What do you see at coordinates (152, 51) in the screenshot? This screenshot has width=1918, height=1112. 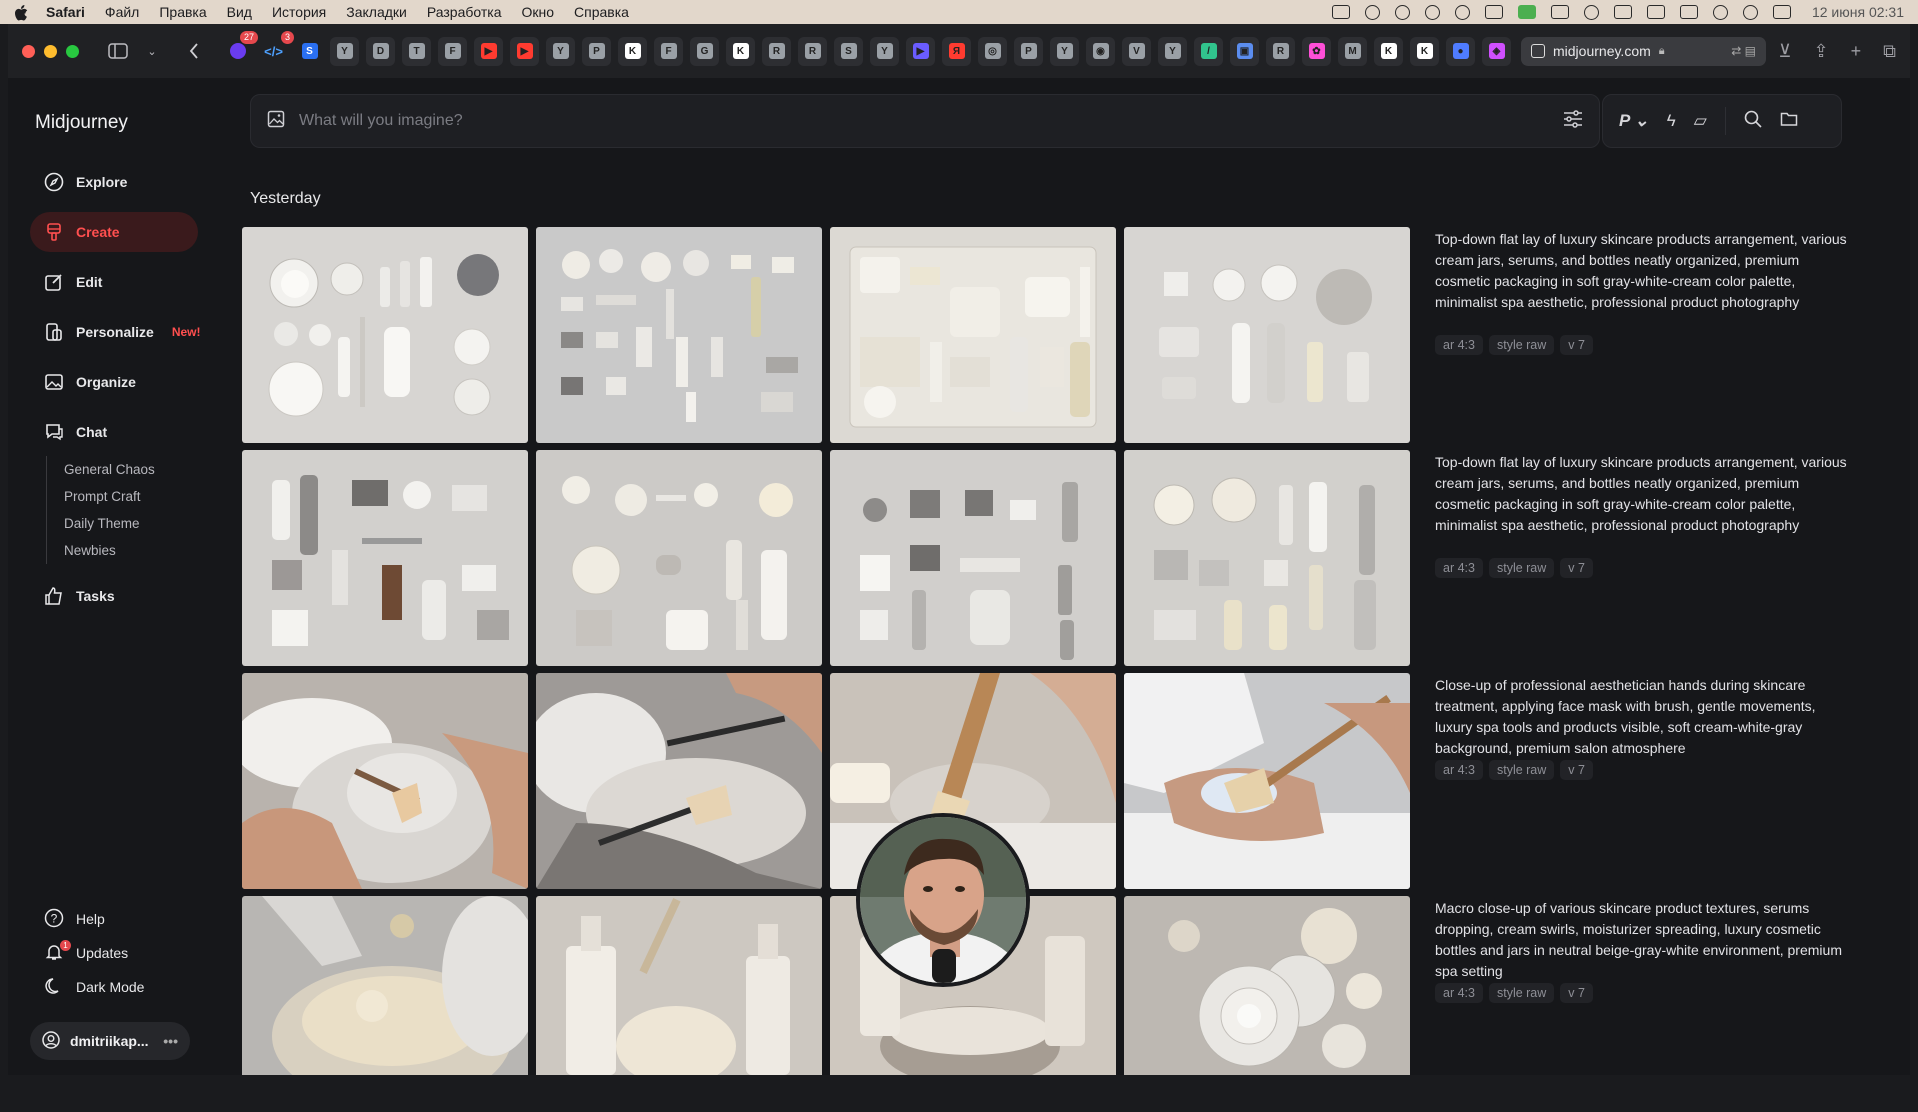 I see `chevron-down-icon: ⌄` at bounding box center [152, 51].